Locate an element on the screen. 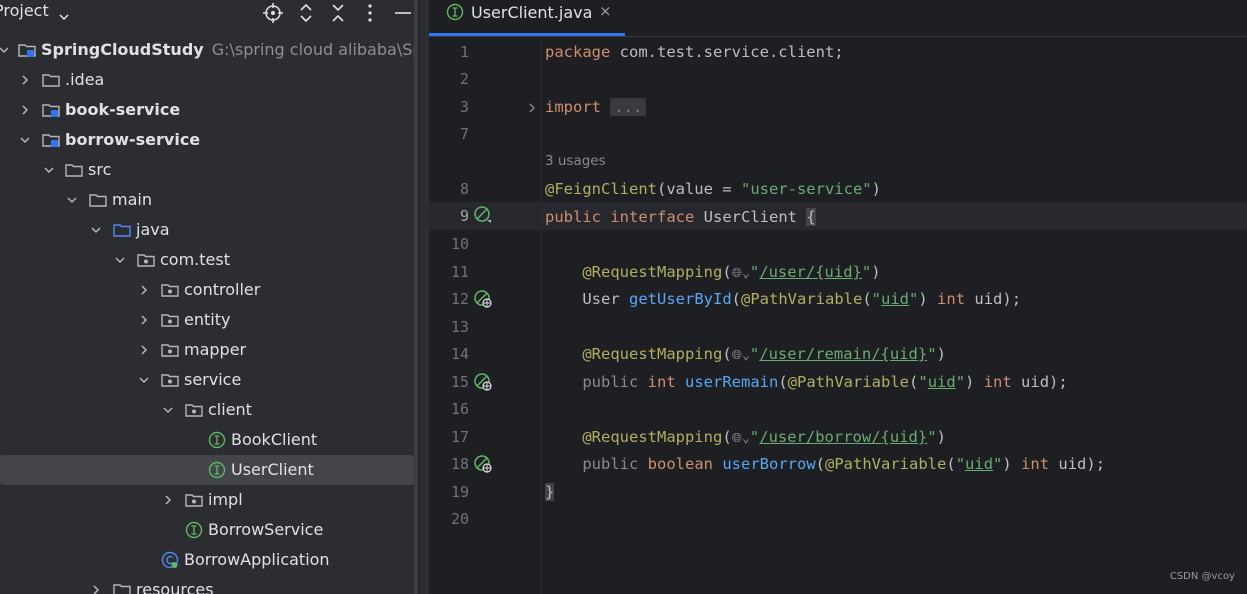 The image size is (1247, 594). tree-item-service: service is located at coordinates (207, 380).